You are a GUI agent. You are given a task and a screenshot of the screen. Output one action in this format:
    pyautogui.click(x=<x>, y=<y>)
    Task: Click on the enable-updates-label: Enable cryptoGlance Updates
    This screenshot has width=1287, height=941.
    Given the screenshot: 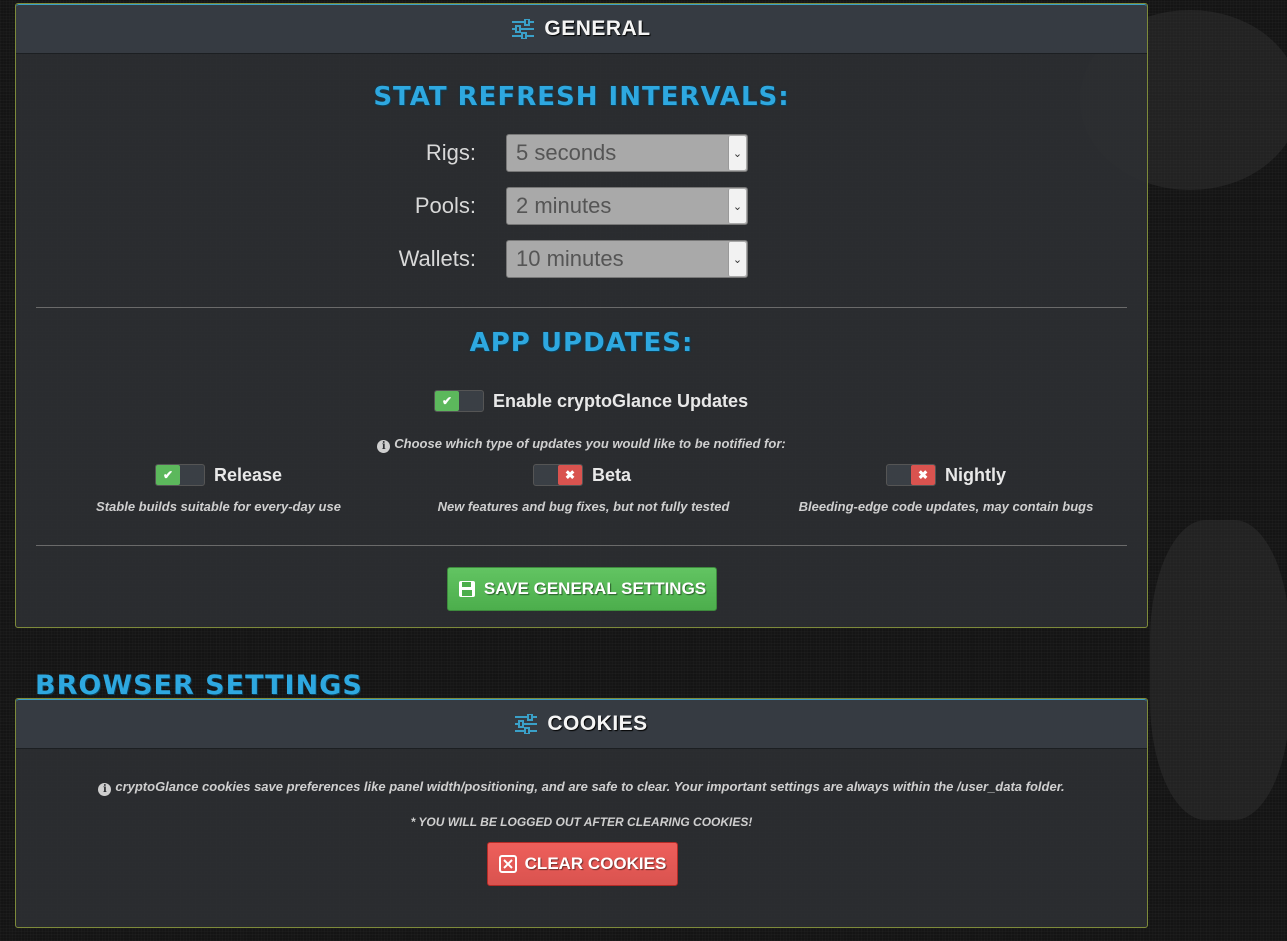 What is the action you would take?
    pyautogui.click(x=621, y=400)
    